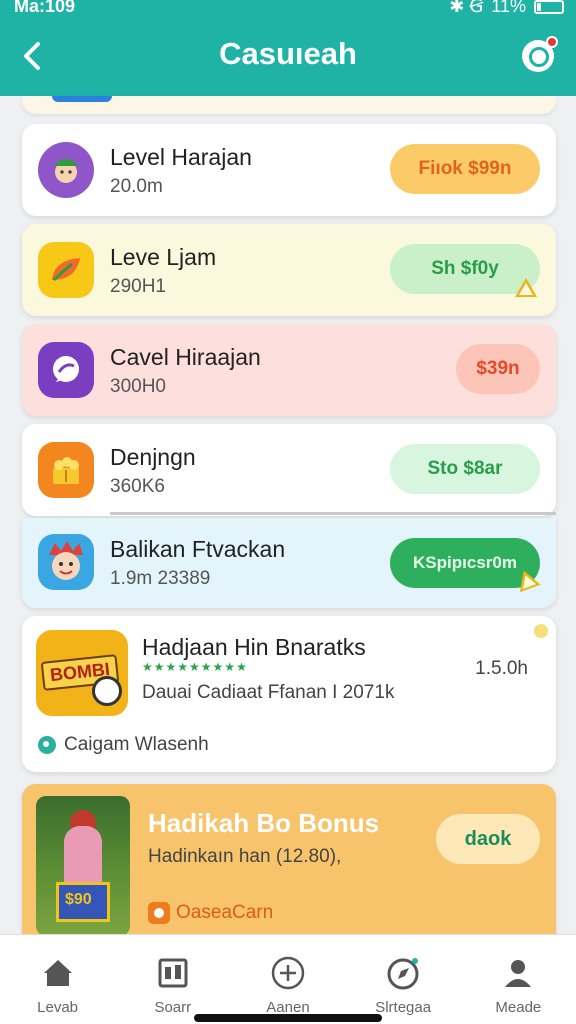 The height and width of the screenshot is (1024, 576). I want to click on status-right: ✱ Ꞡ 11%, so click(506, 8).